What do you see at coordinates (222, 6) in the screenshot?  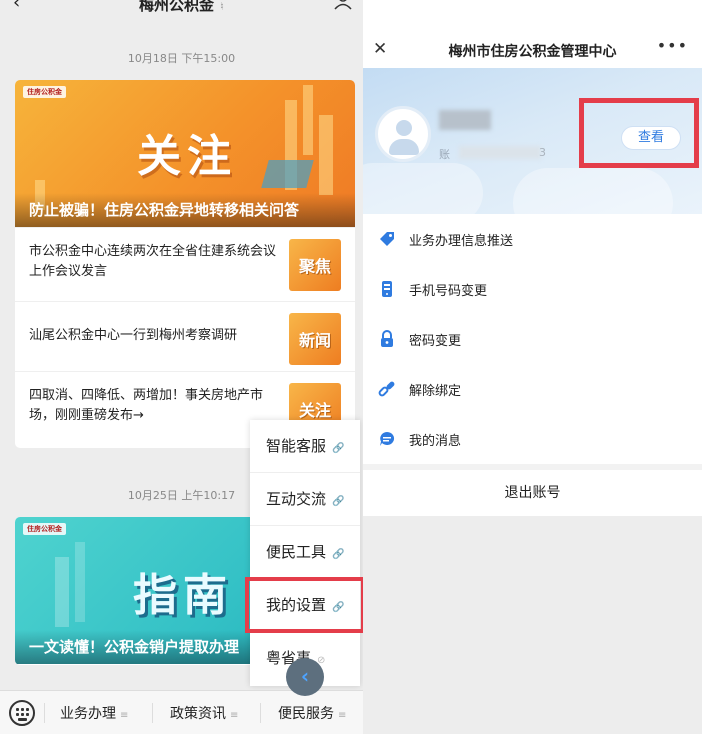 I see `mute-bell-icon: ♮` at bounding box center [222, 6].